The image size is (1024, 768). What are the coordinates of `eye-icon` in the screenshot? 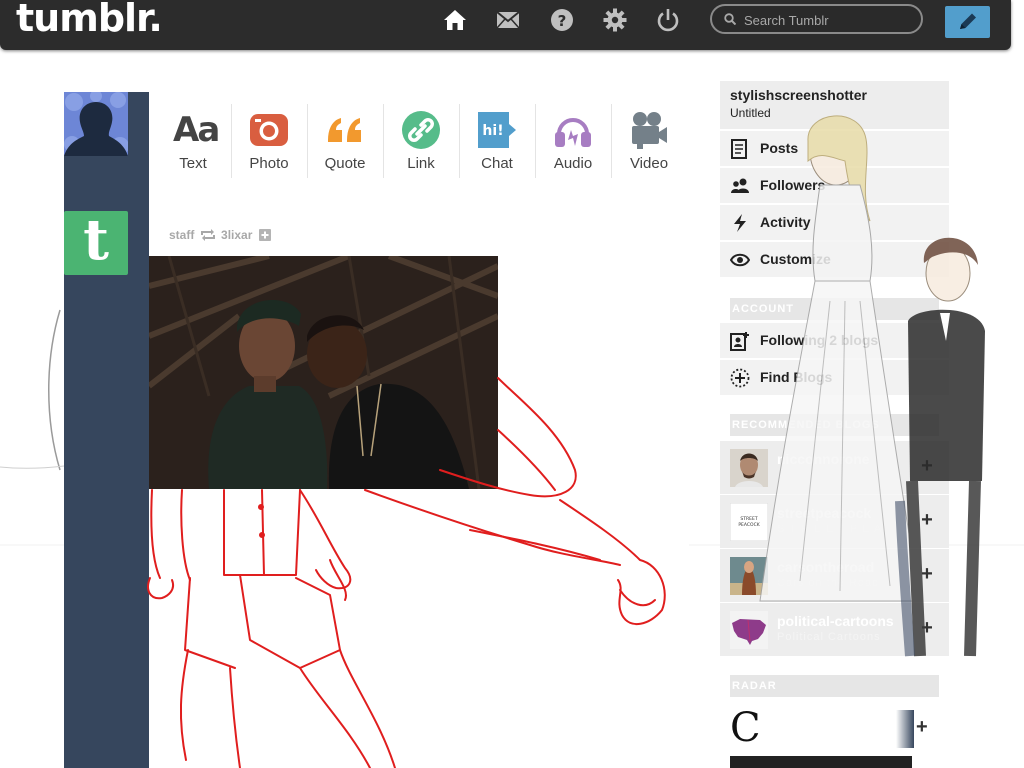 It's located at (740, 260).